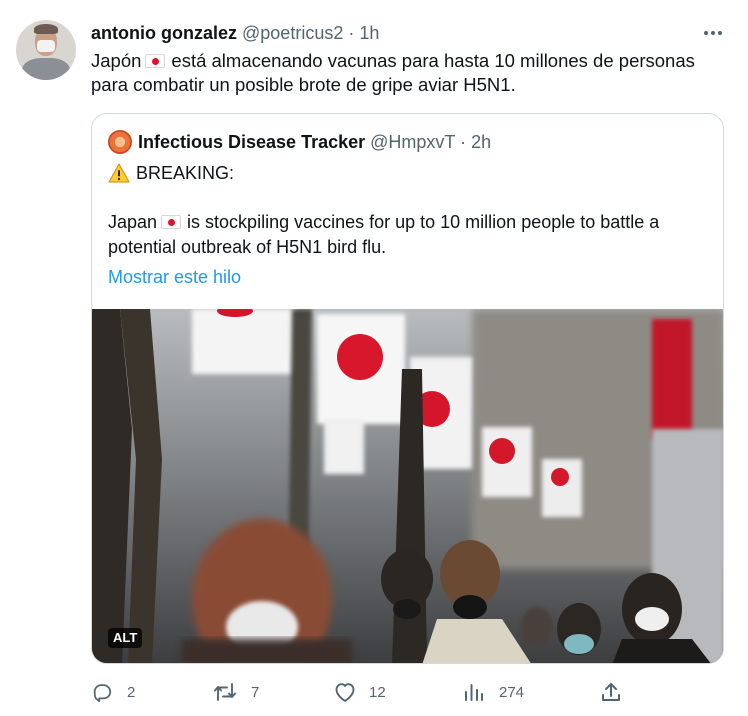 The image size is (748, 716). Describe the element at coordinates (411, 692) in the screenshot. I see `action-bar: 2 7 12 274` at that location.